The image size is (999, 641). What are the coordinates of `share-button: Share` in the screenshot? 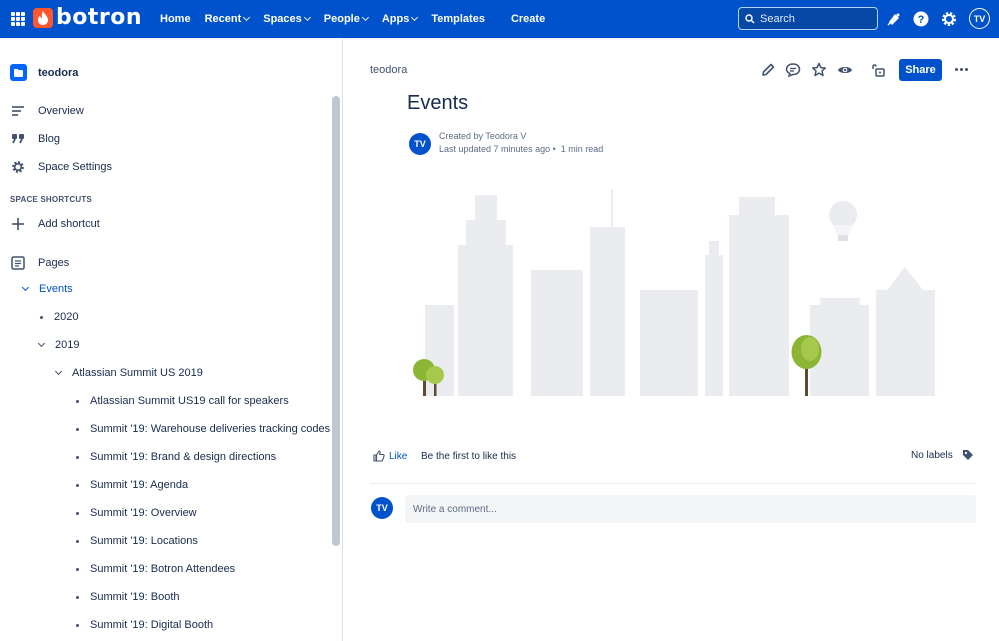 It's located at (920, 70).